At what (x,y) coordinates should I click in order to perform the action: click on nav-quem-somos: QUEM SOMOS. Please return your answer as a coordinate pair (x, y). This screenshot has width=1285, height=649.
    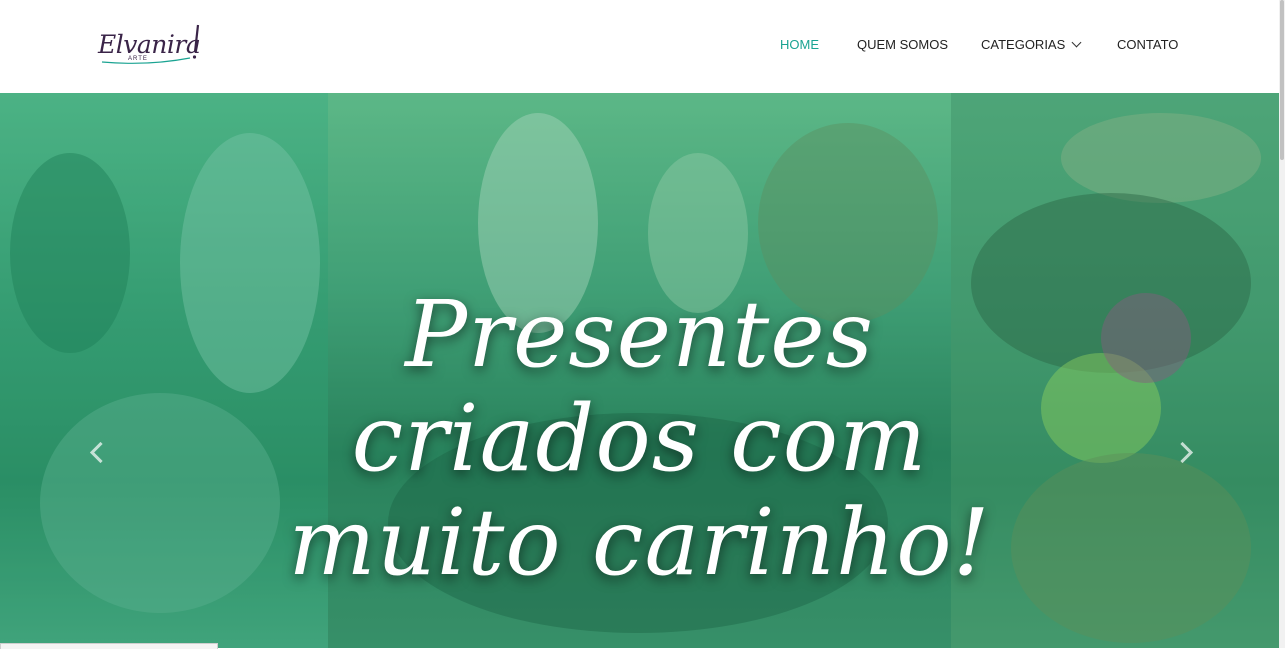
    Looking at the image, I should click on (902, 45).